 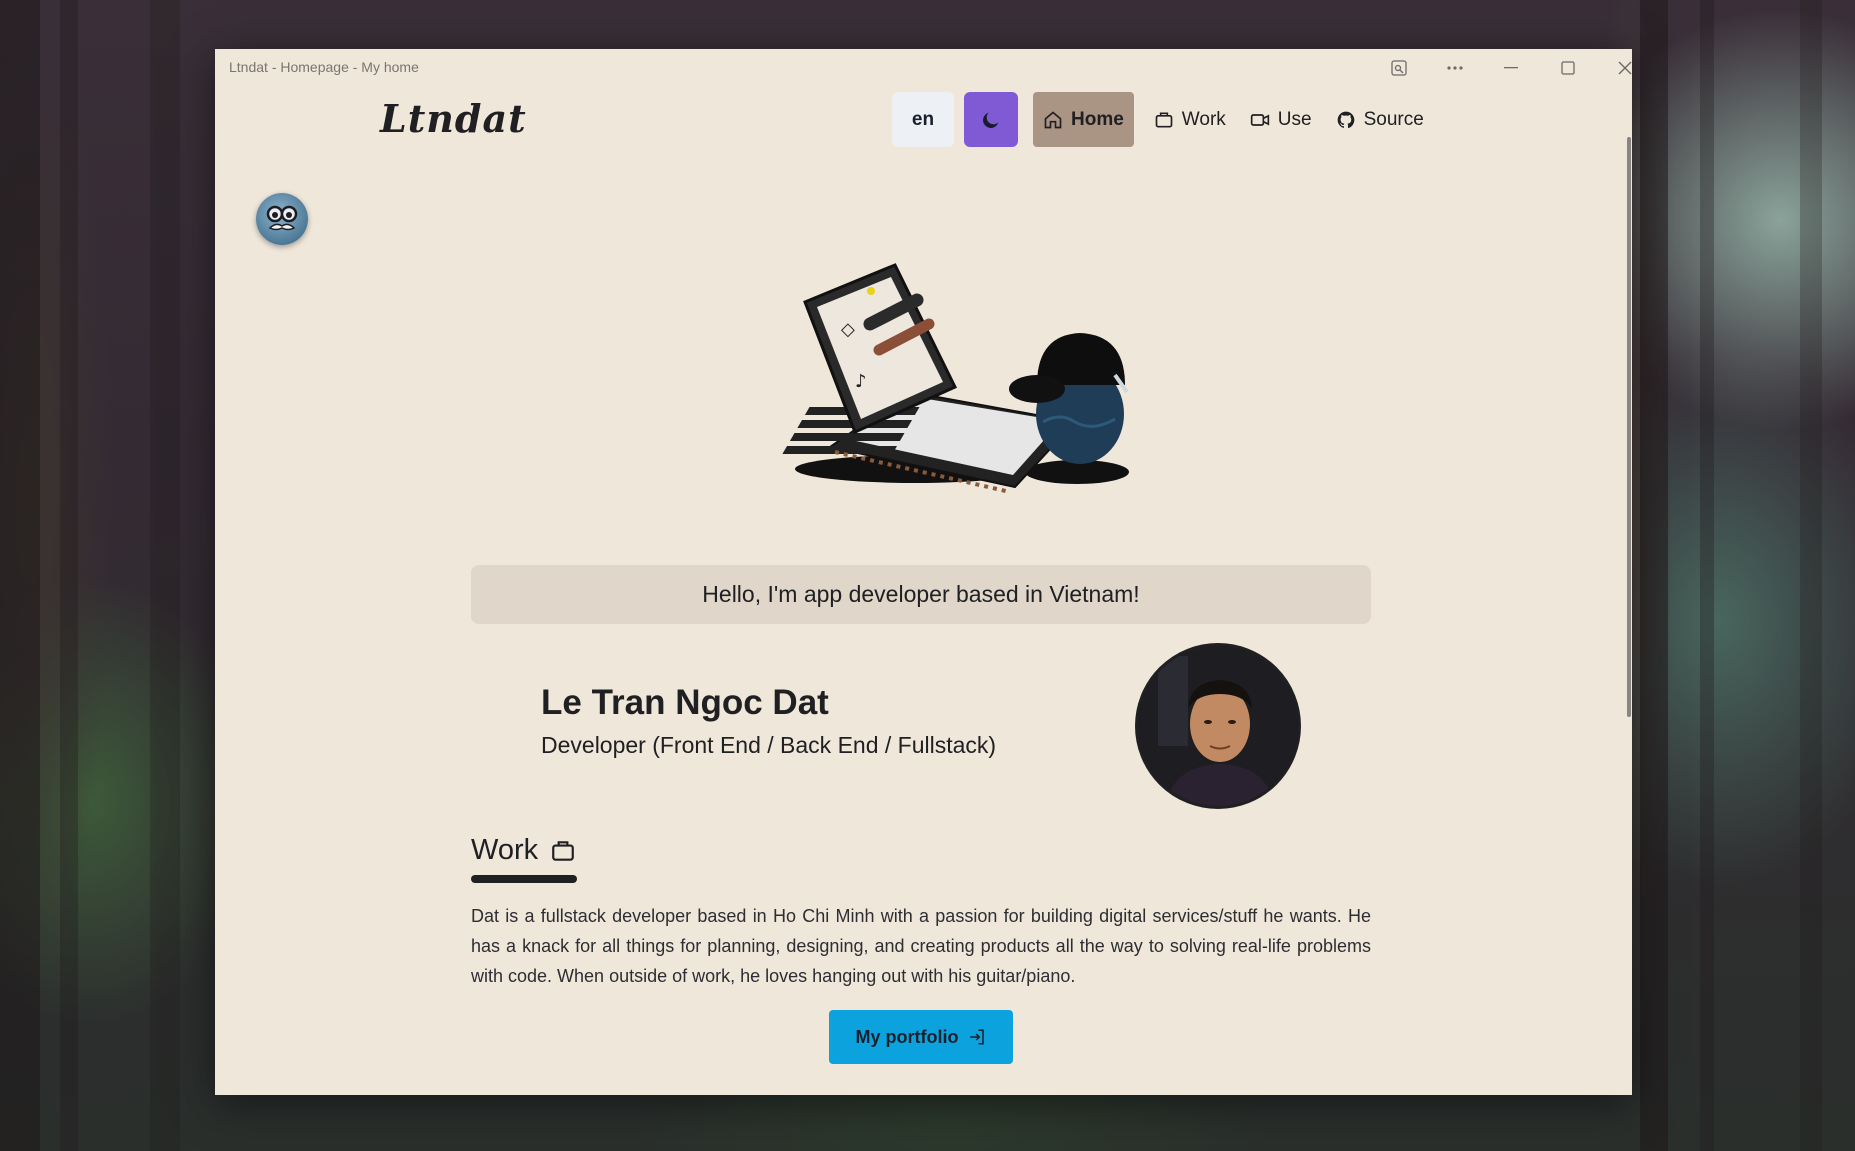 I want to click on nav-home-link: Home, so click(x=1083, y=119).